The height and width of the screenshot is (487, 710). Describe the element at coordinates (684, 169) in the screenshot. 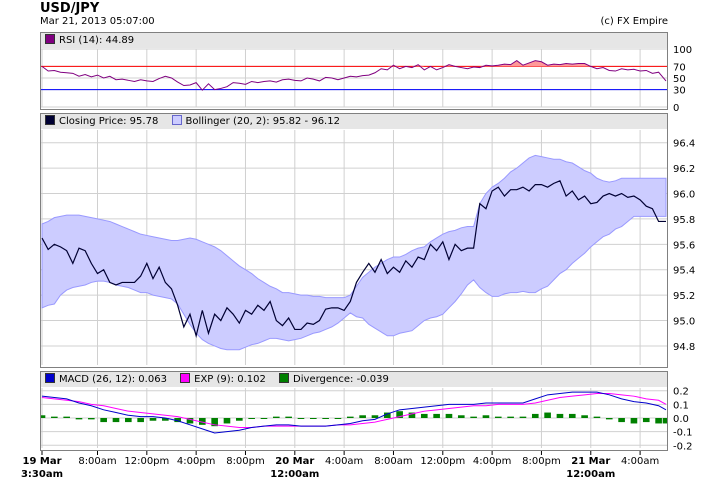

I see `y-tick-label: 96.2` at that location.